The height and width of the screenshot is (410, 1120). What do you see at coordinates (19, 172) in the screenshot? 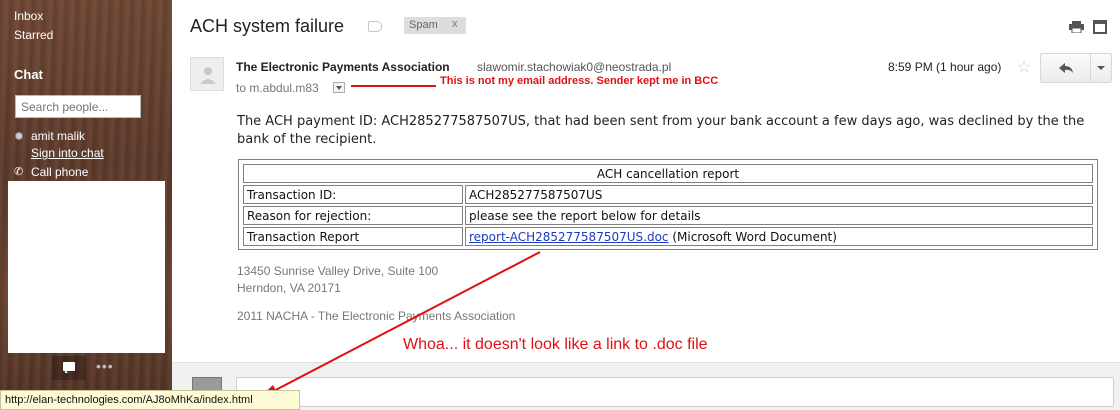
I see `phone-icon: ✆` at bounding box center [19, 172].